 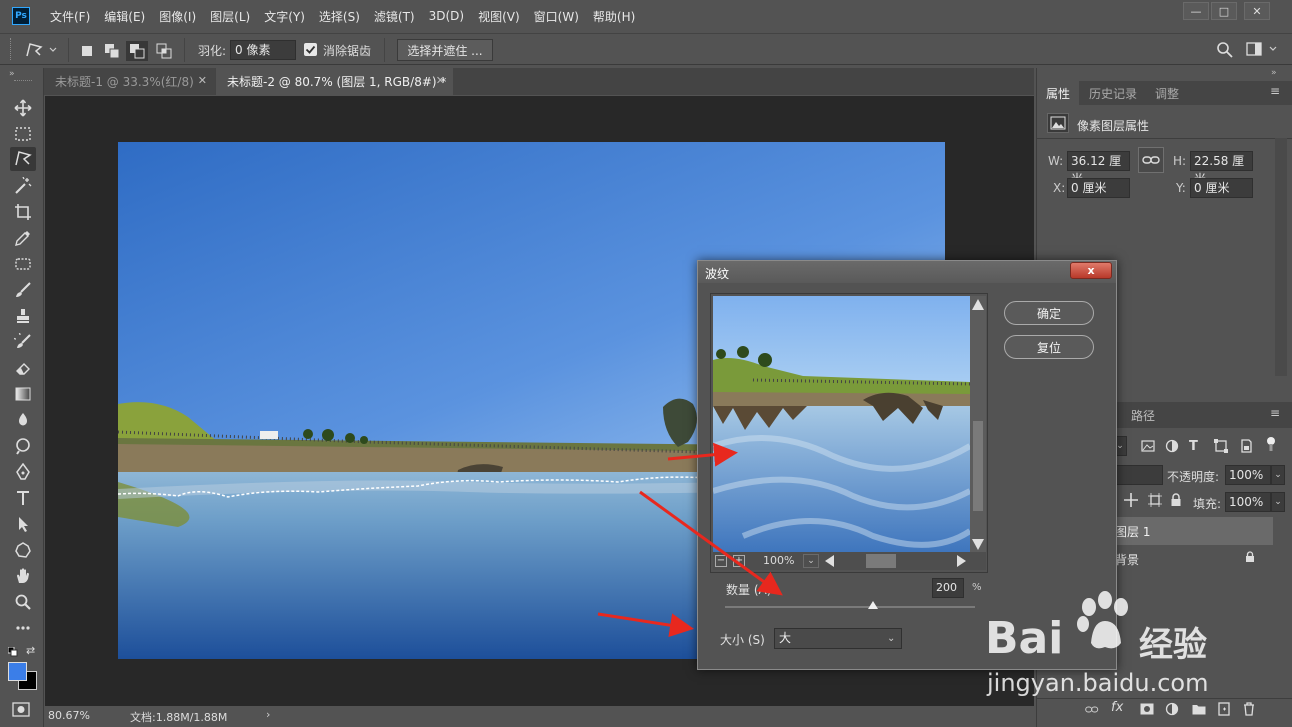 I want to click on feather-input: 0 像素, so click(x=263, y=50).